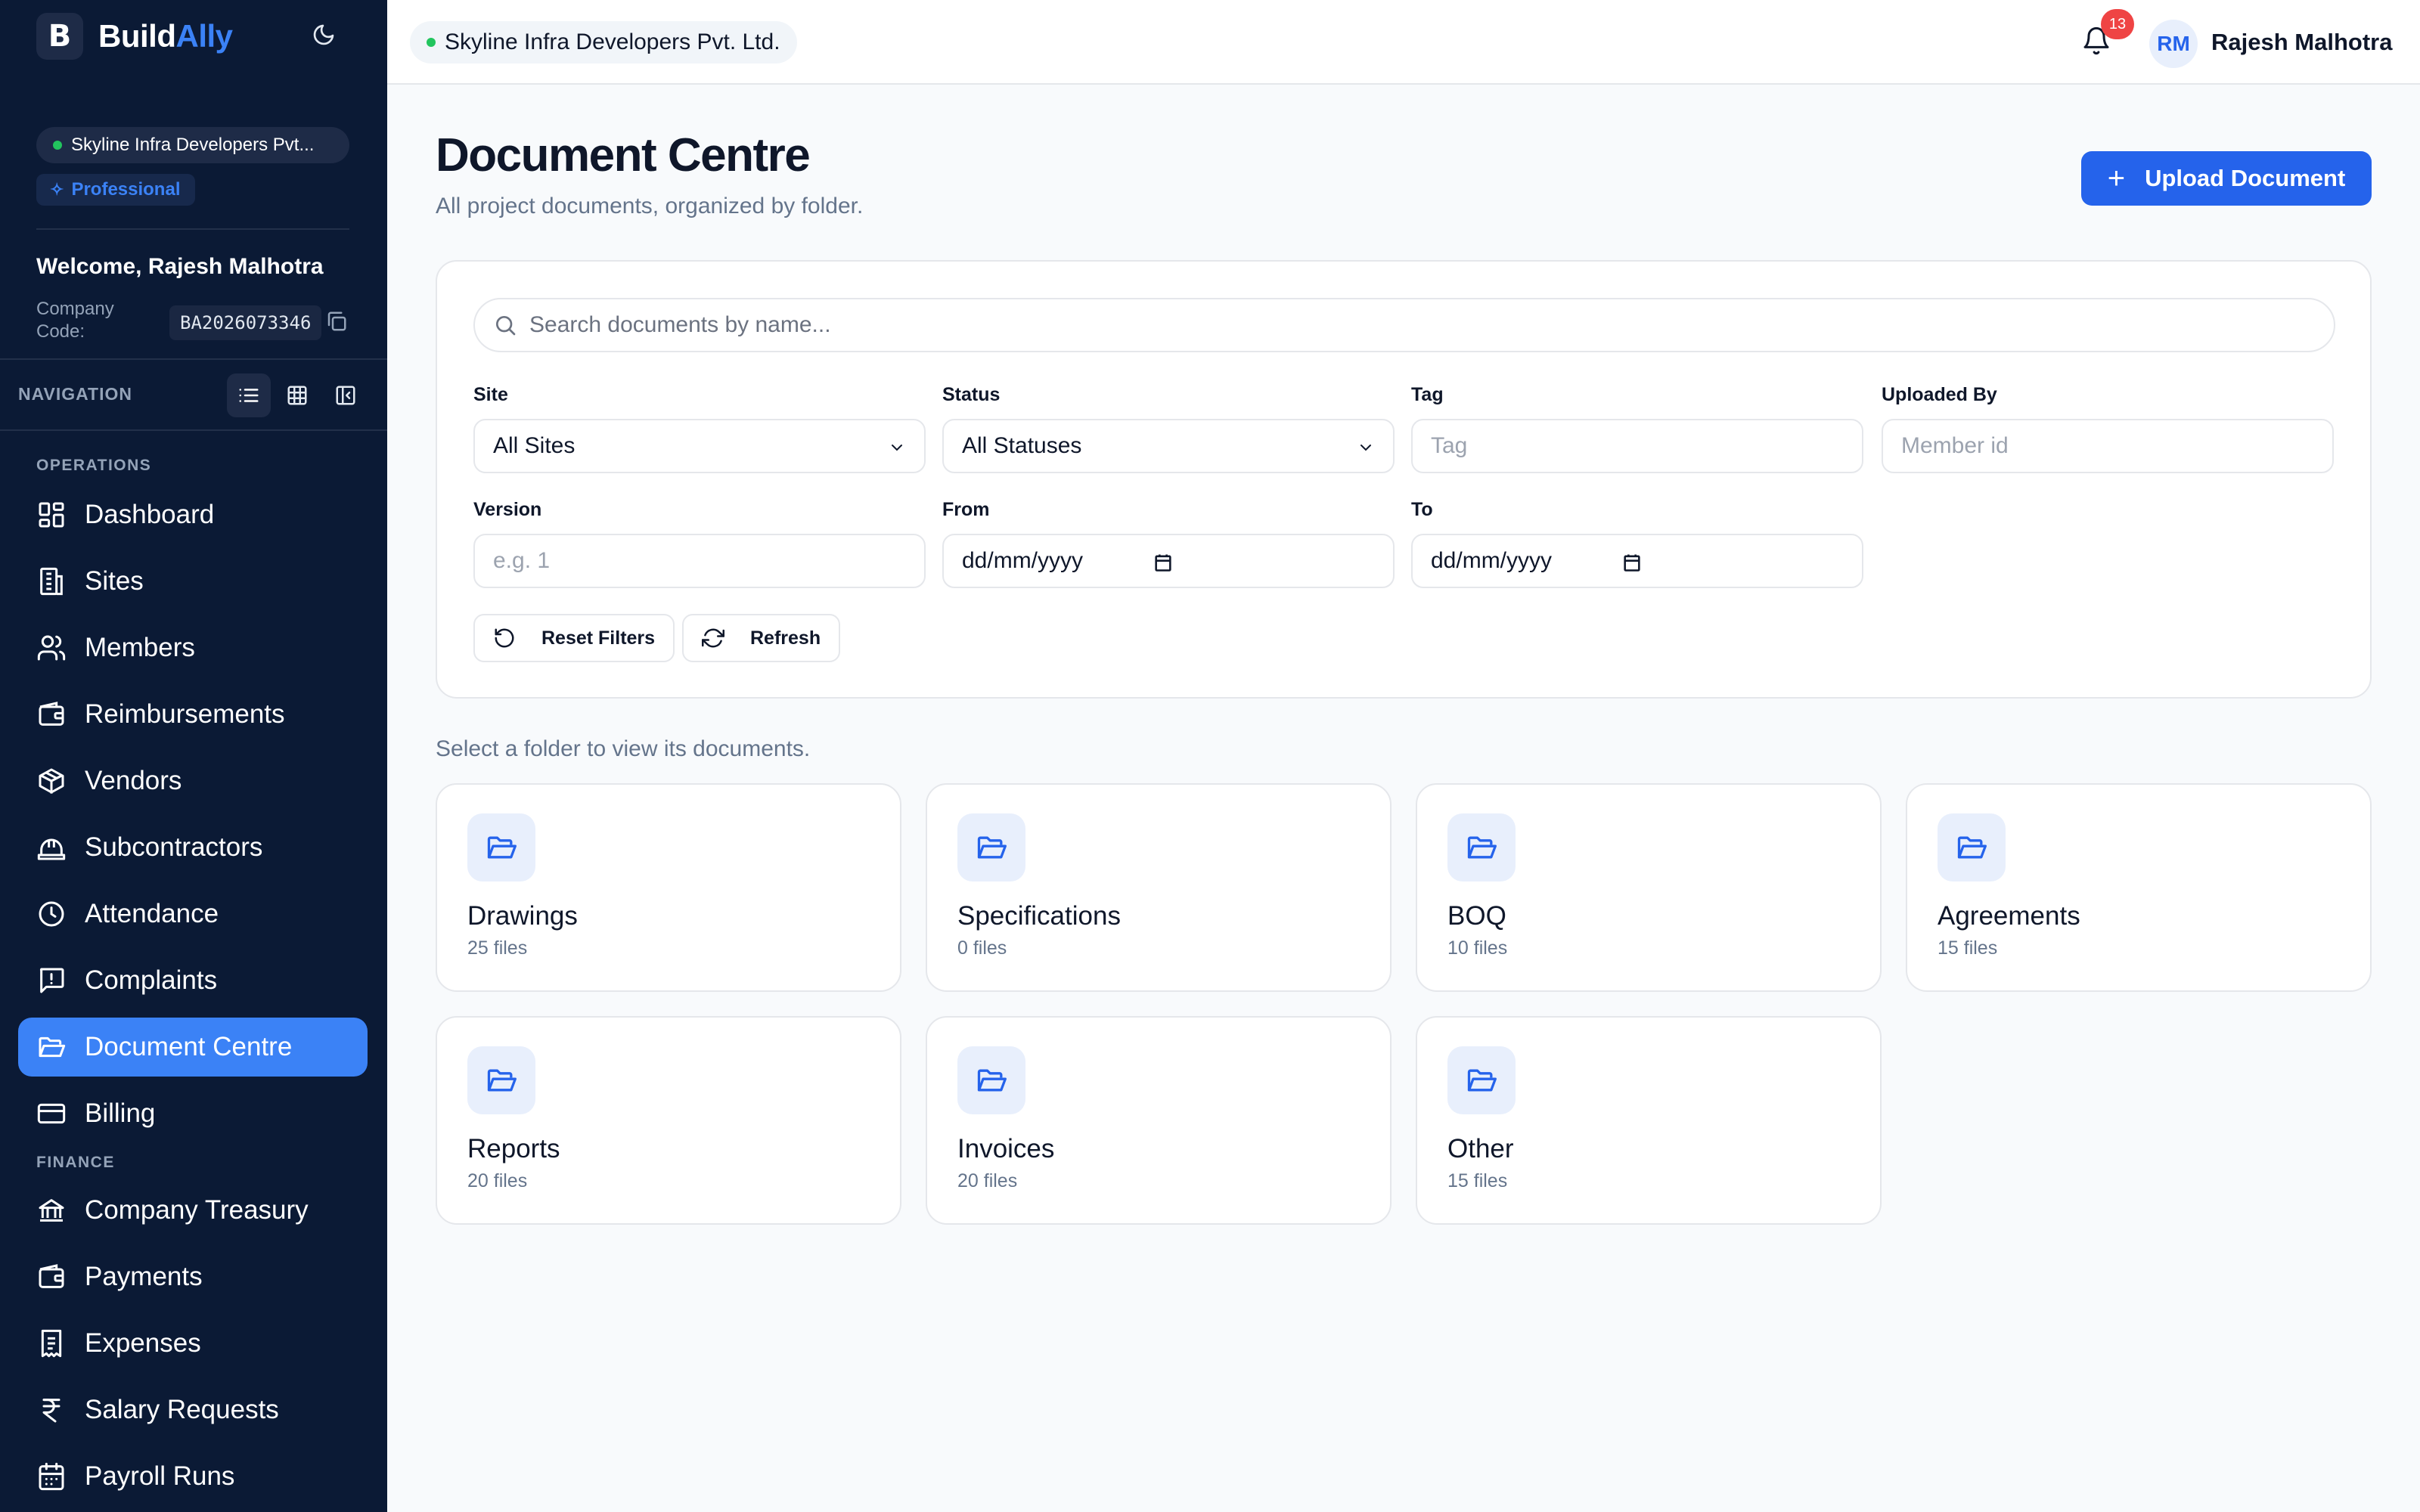 This screenshot has width=2420, height=1512. What do you see at coordinates (2226, 178) in the screenshot?
I see `upload-document-button: + Upload Document` at bounding box center [2226, 178].